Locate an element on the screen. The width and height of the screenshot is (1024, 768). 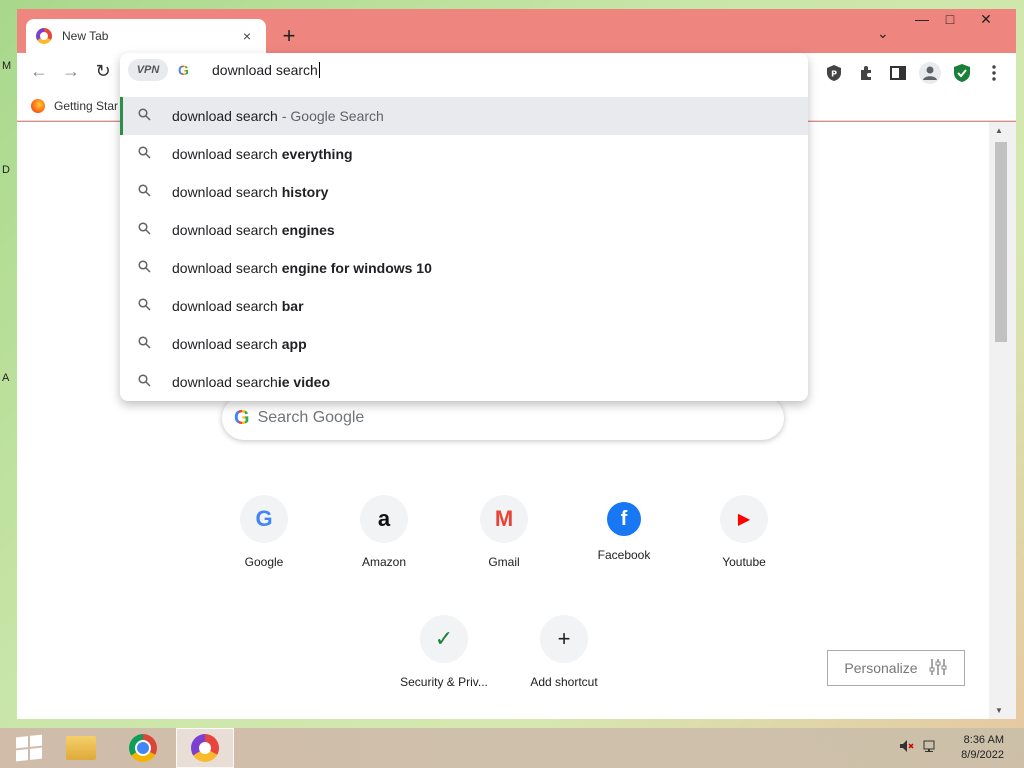
suggestion-completion: bar is located at coordinates (292, 306).